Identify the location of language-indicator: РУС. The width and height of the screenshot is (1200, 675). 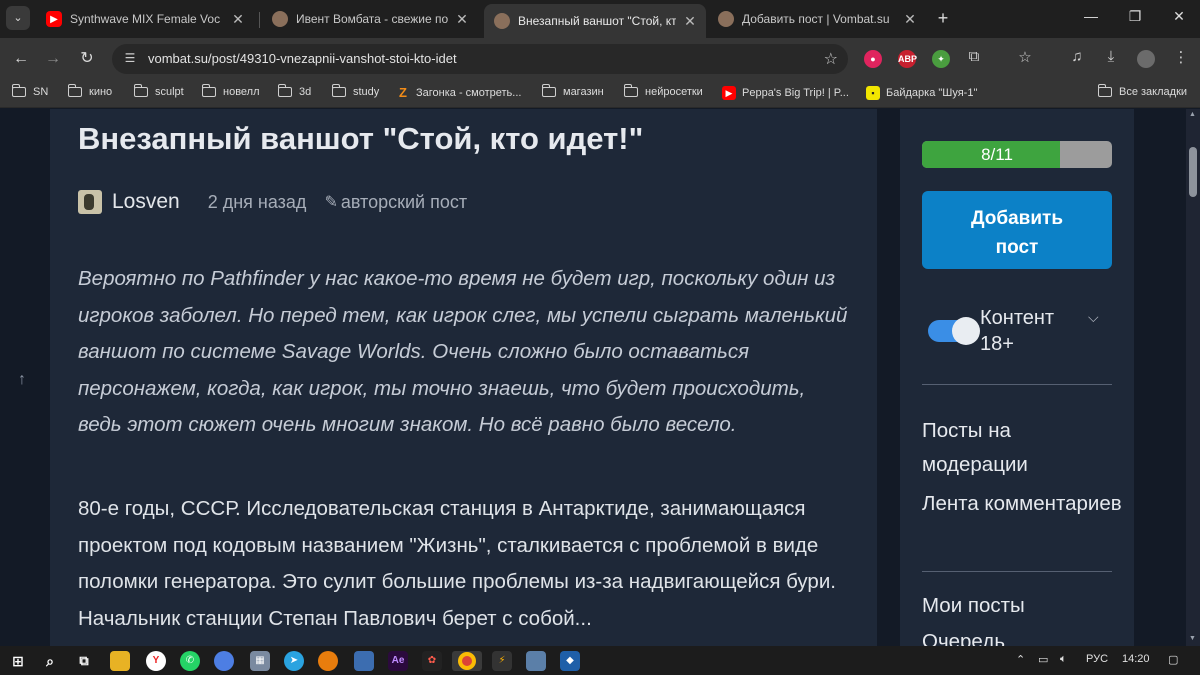
(1097, 659).